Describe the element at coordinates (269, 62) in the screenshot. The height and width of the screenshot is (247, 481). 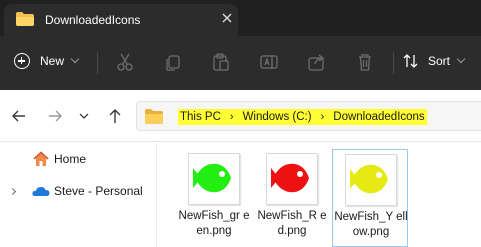
I see `rename-icon` at that location.